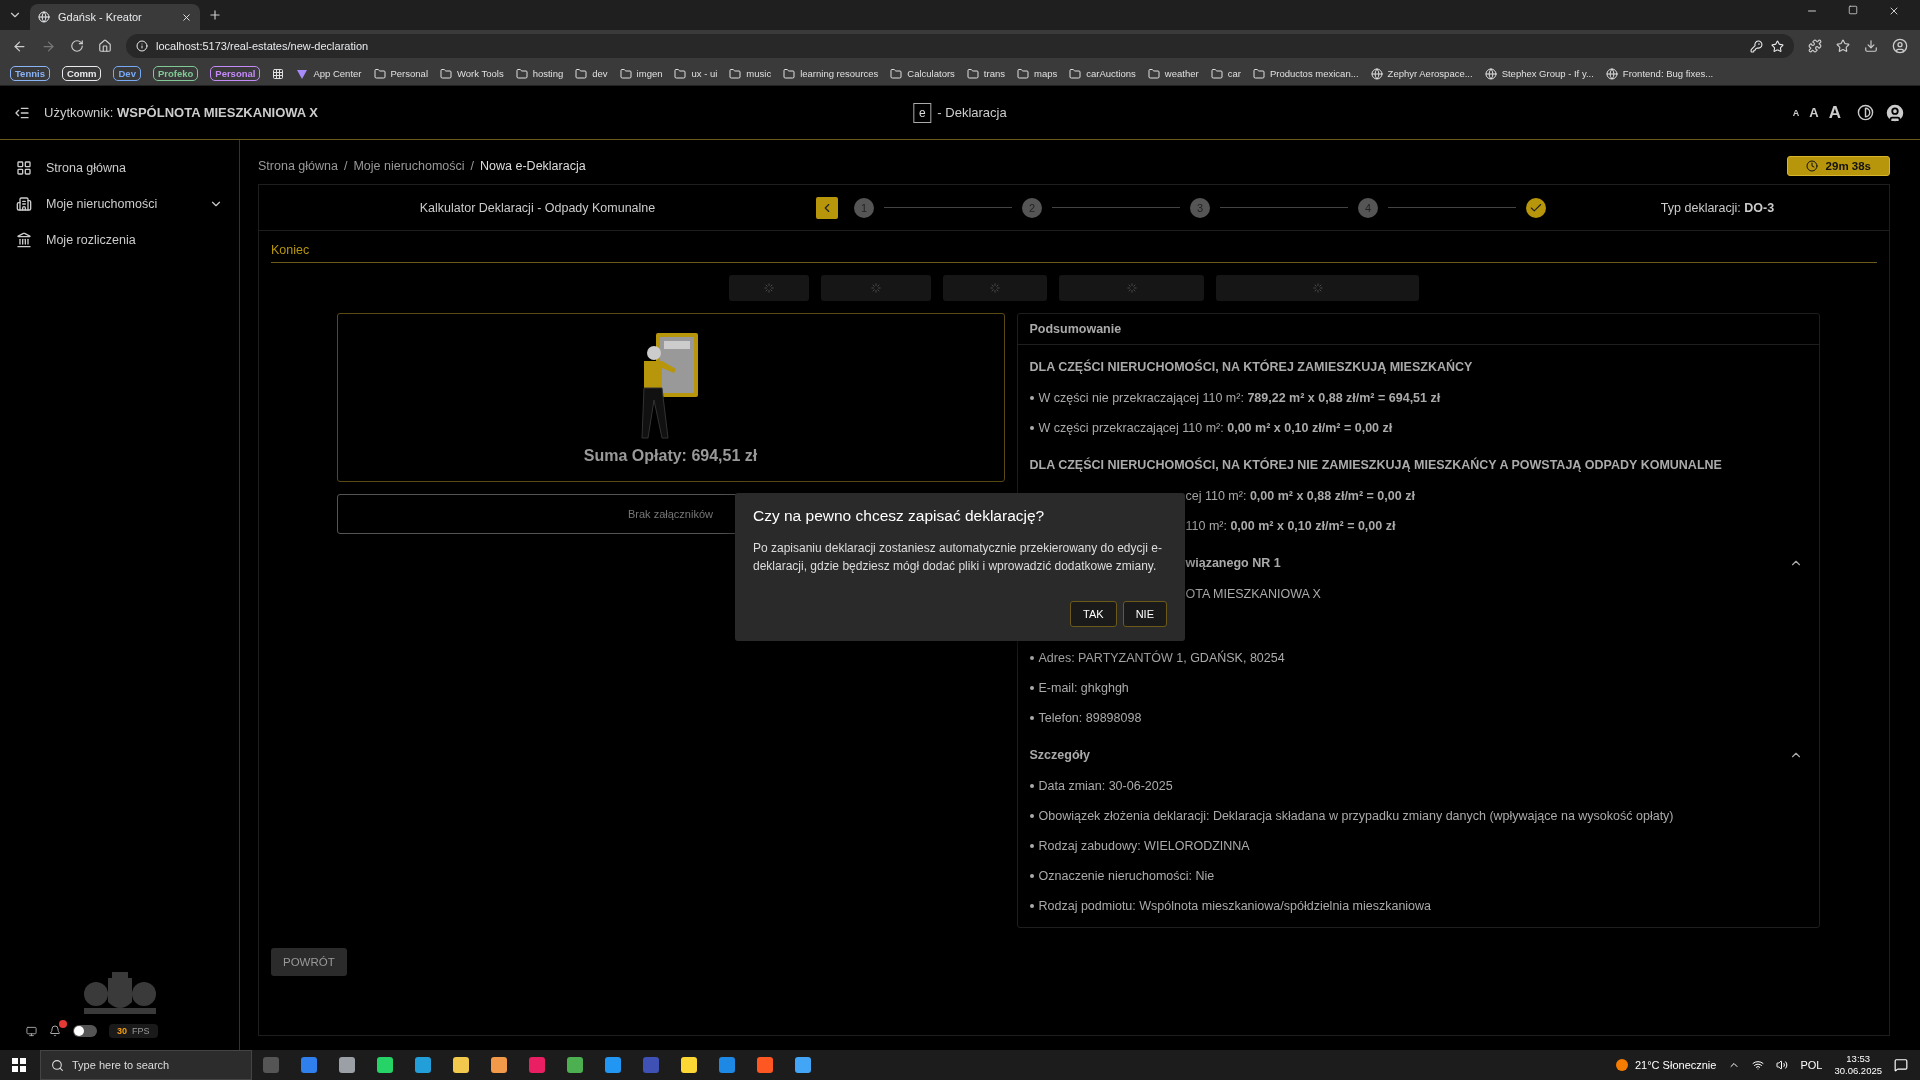  Describe the element at coordinates (127, 73) in the screenshot. I see `tab-group-chip: Dev` at that location.